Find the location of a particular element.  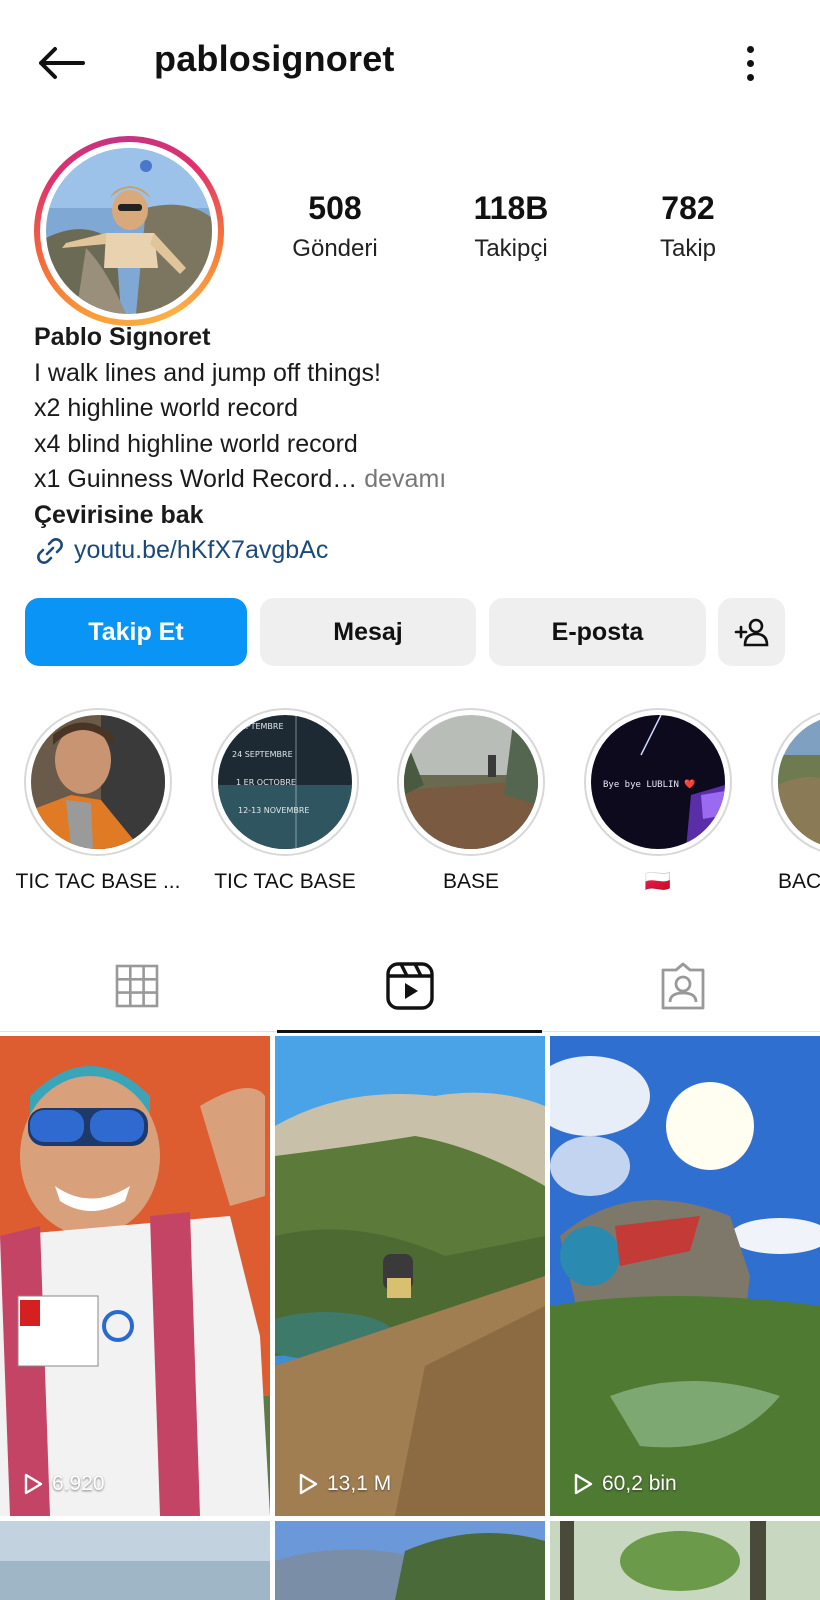

highlight-item: BASE is located at coordinates (471, 801).